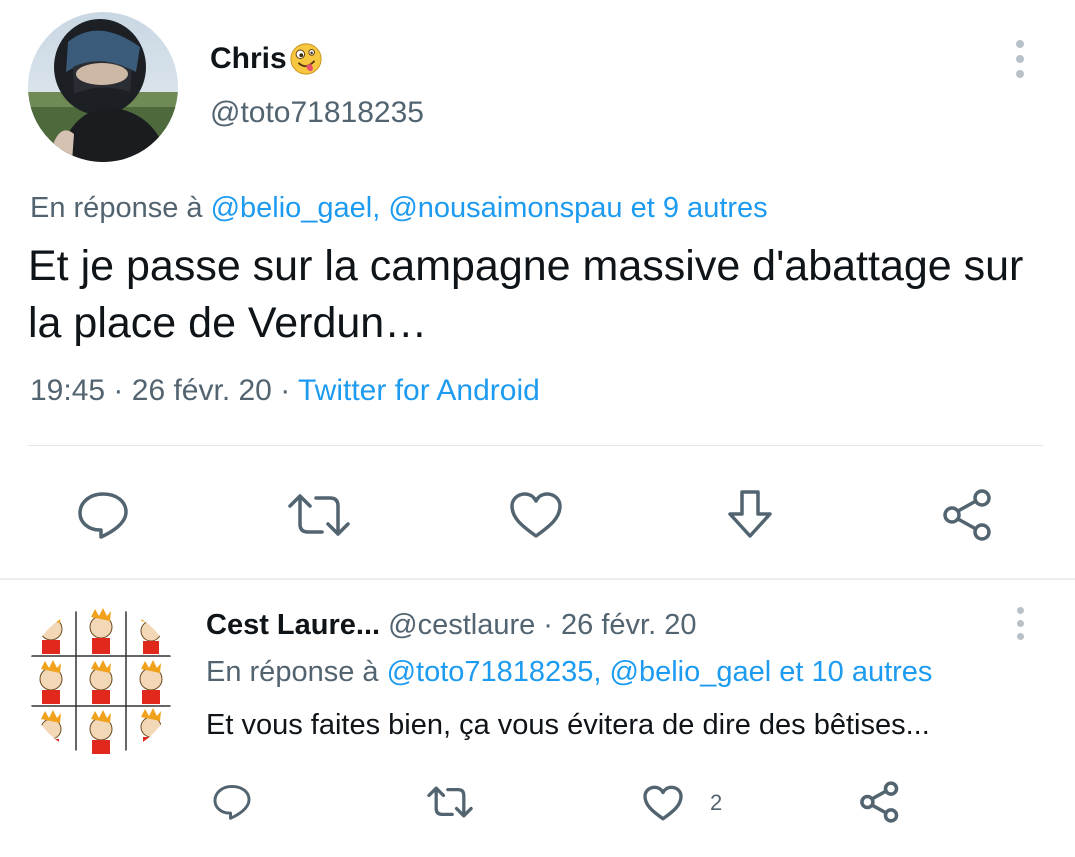 This screenshot has height=857, width=1075. Describe the element at coordinates (628, 625) in the screenshot. I see `reply-date: 26 févr. 20` at that location.